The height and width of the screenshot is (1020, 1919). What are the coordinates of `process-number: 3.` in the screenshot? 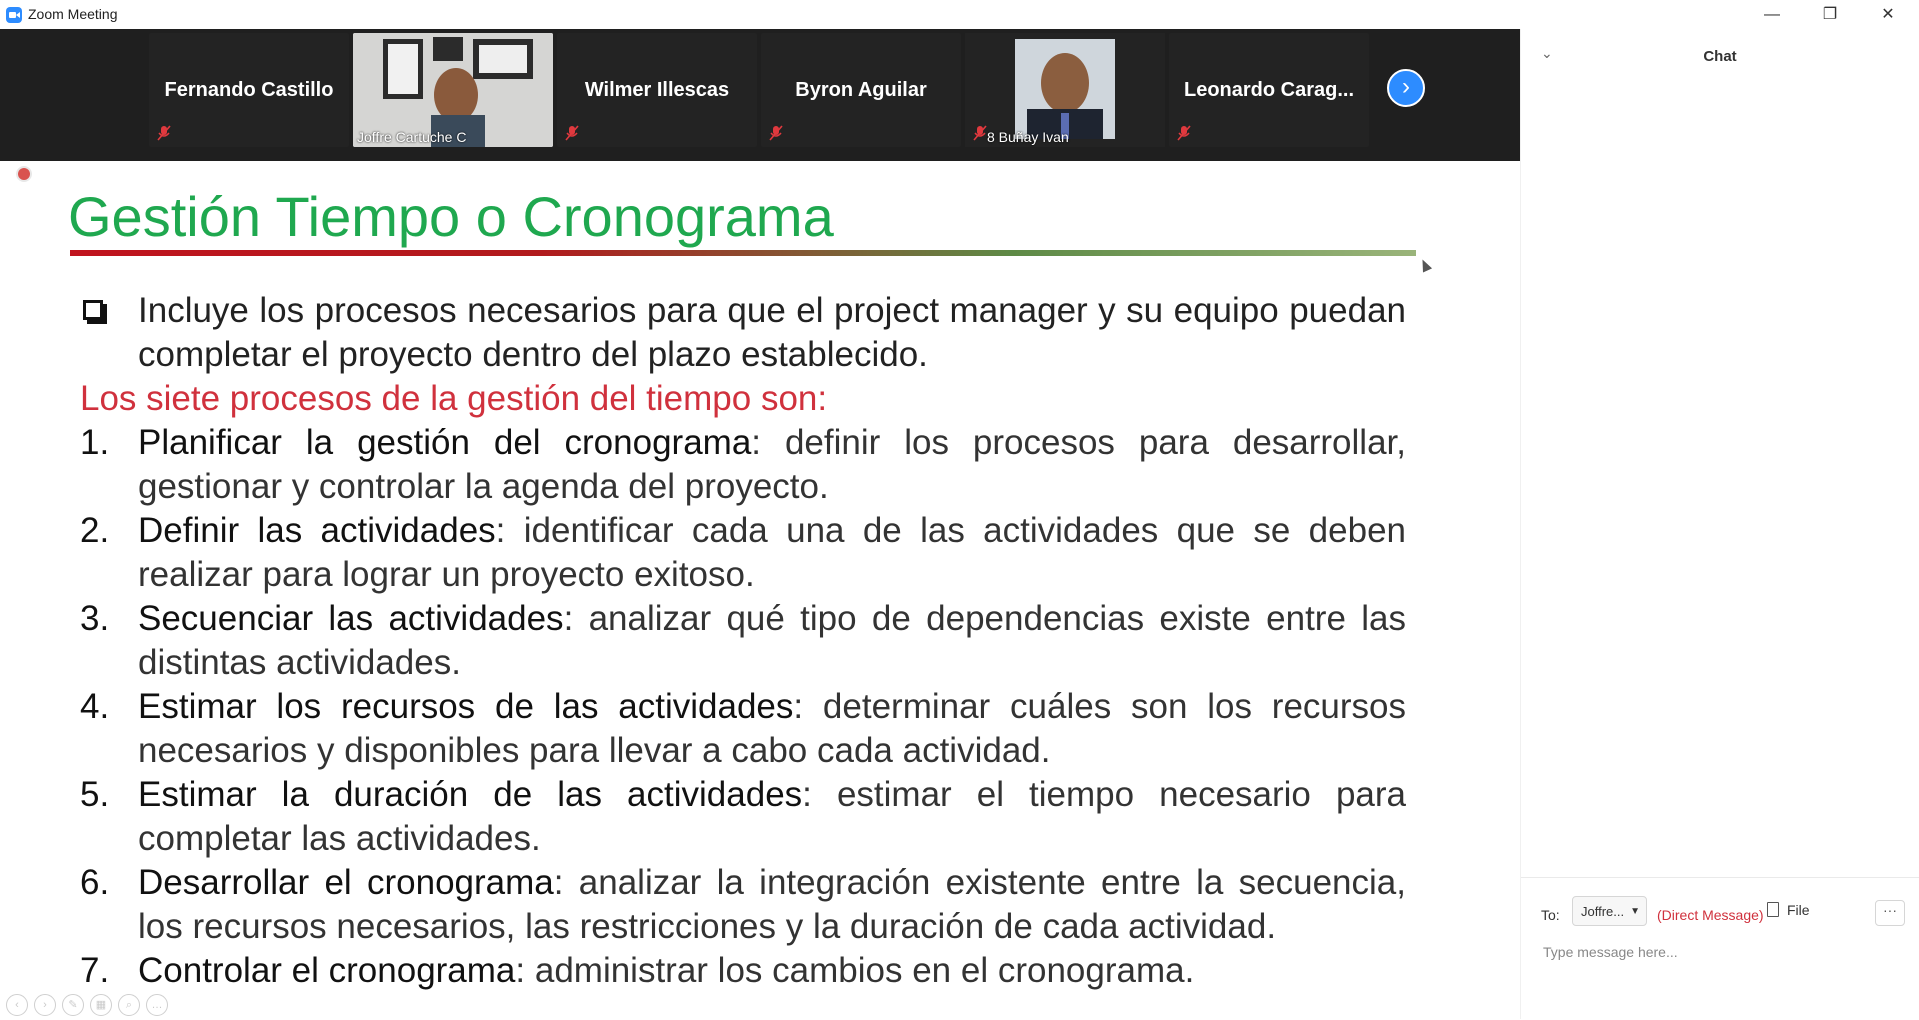 It's located at (95, 618).